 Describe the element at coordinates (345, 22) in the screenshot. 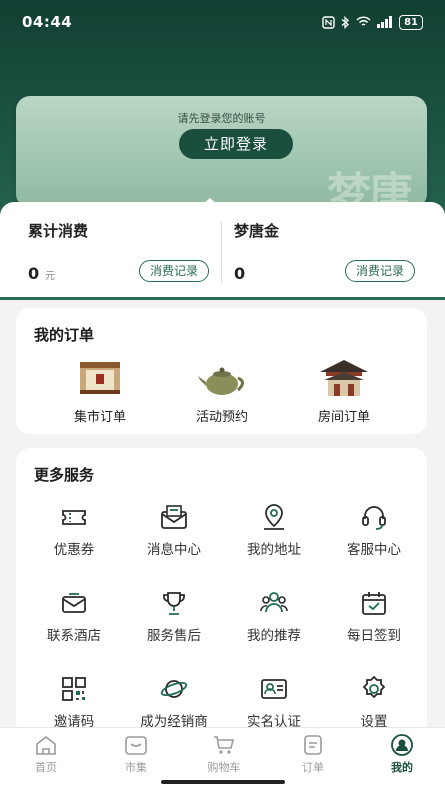

I see `bluetooth-icon` at that location.